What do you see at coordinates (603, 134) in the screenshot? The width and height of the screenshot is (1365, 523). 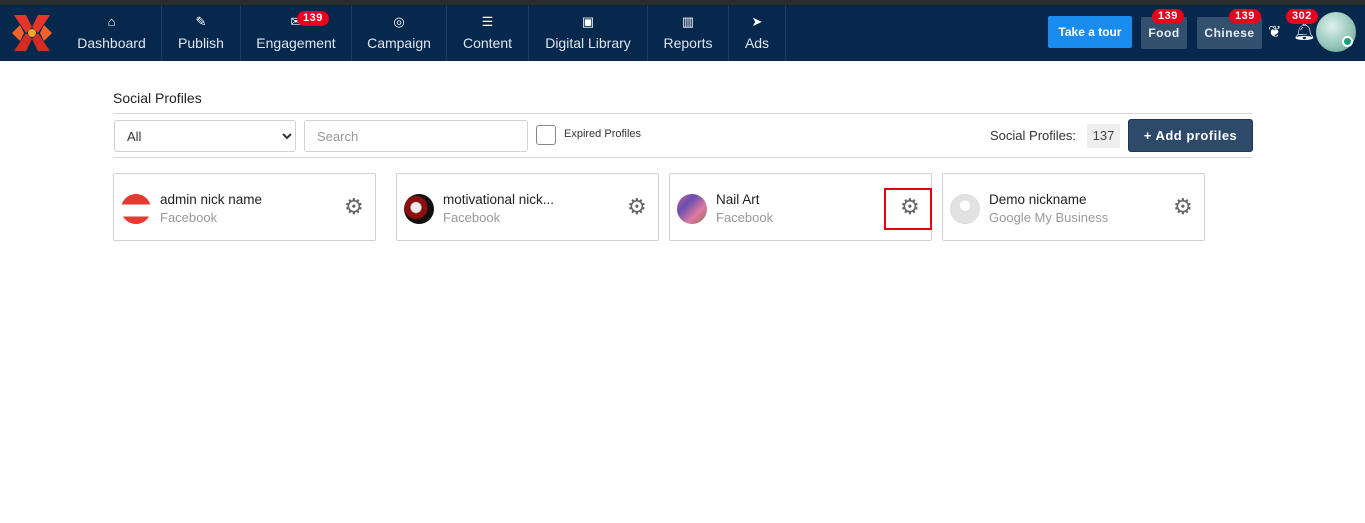 I see `expired-profiles-label: Expired Profiles` at bounding box center [603, 134].